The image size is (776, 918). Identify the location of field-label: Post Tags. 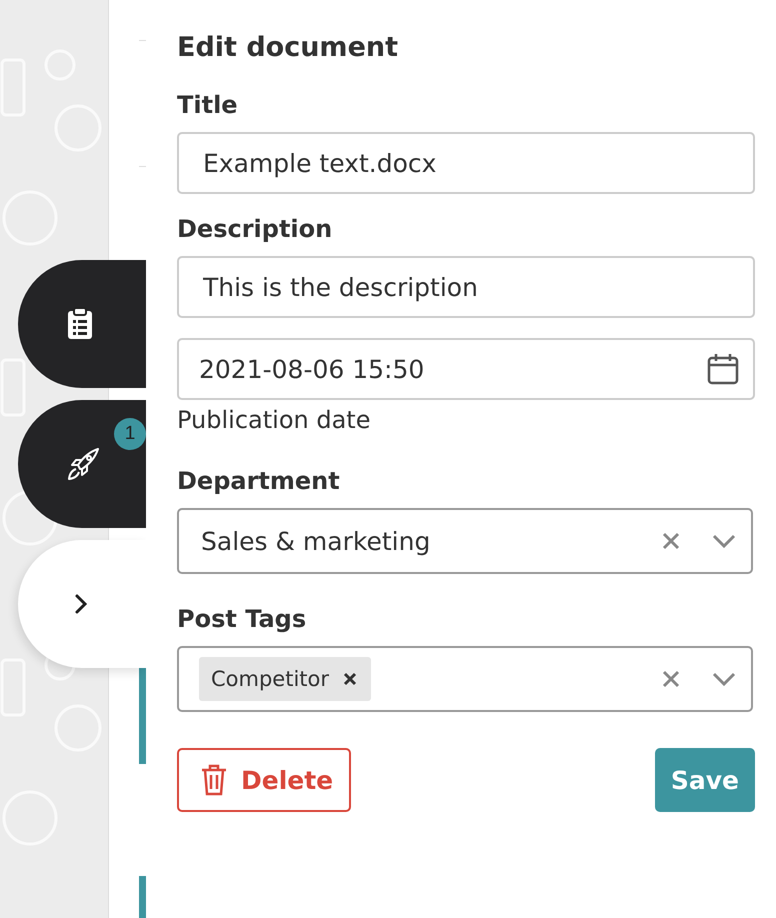
(242, 619).